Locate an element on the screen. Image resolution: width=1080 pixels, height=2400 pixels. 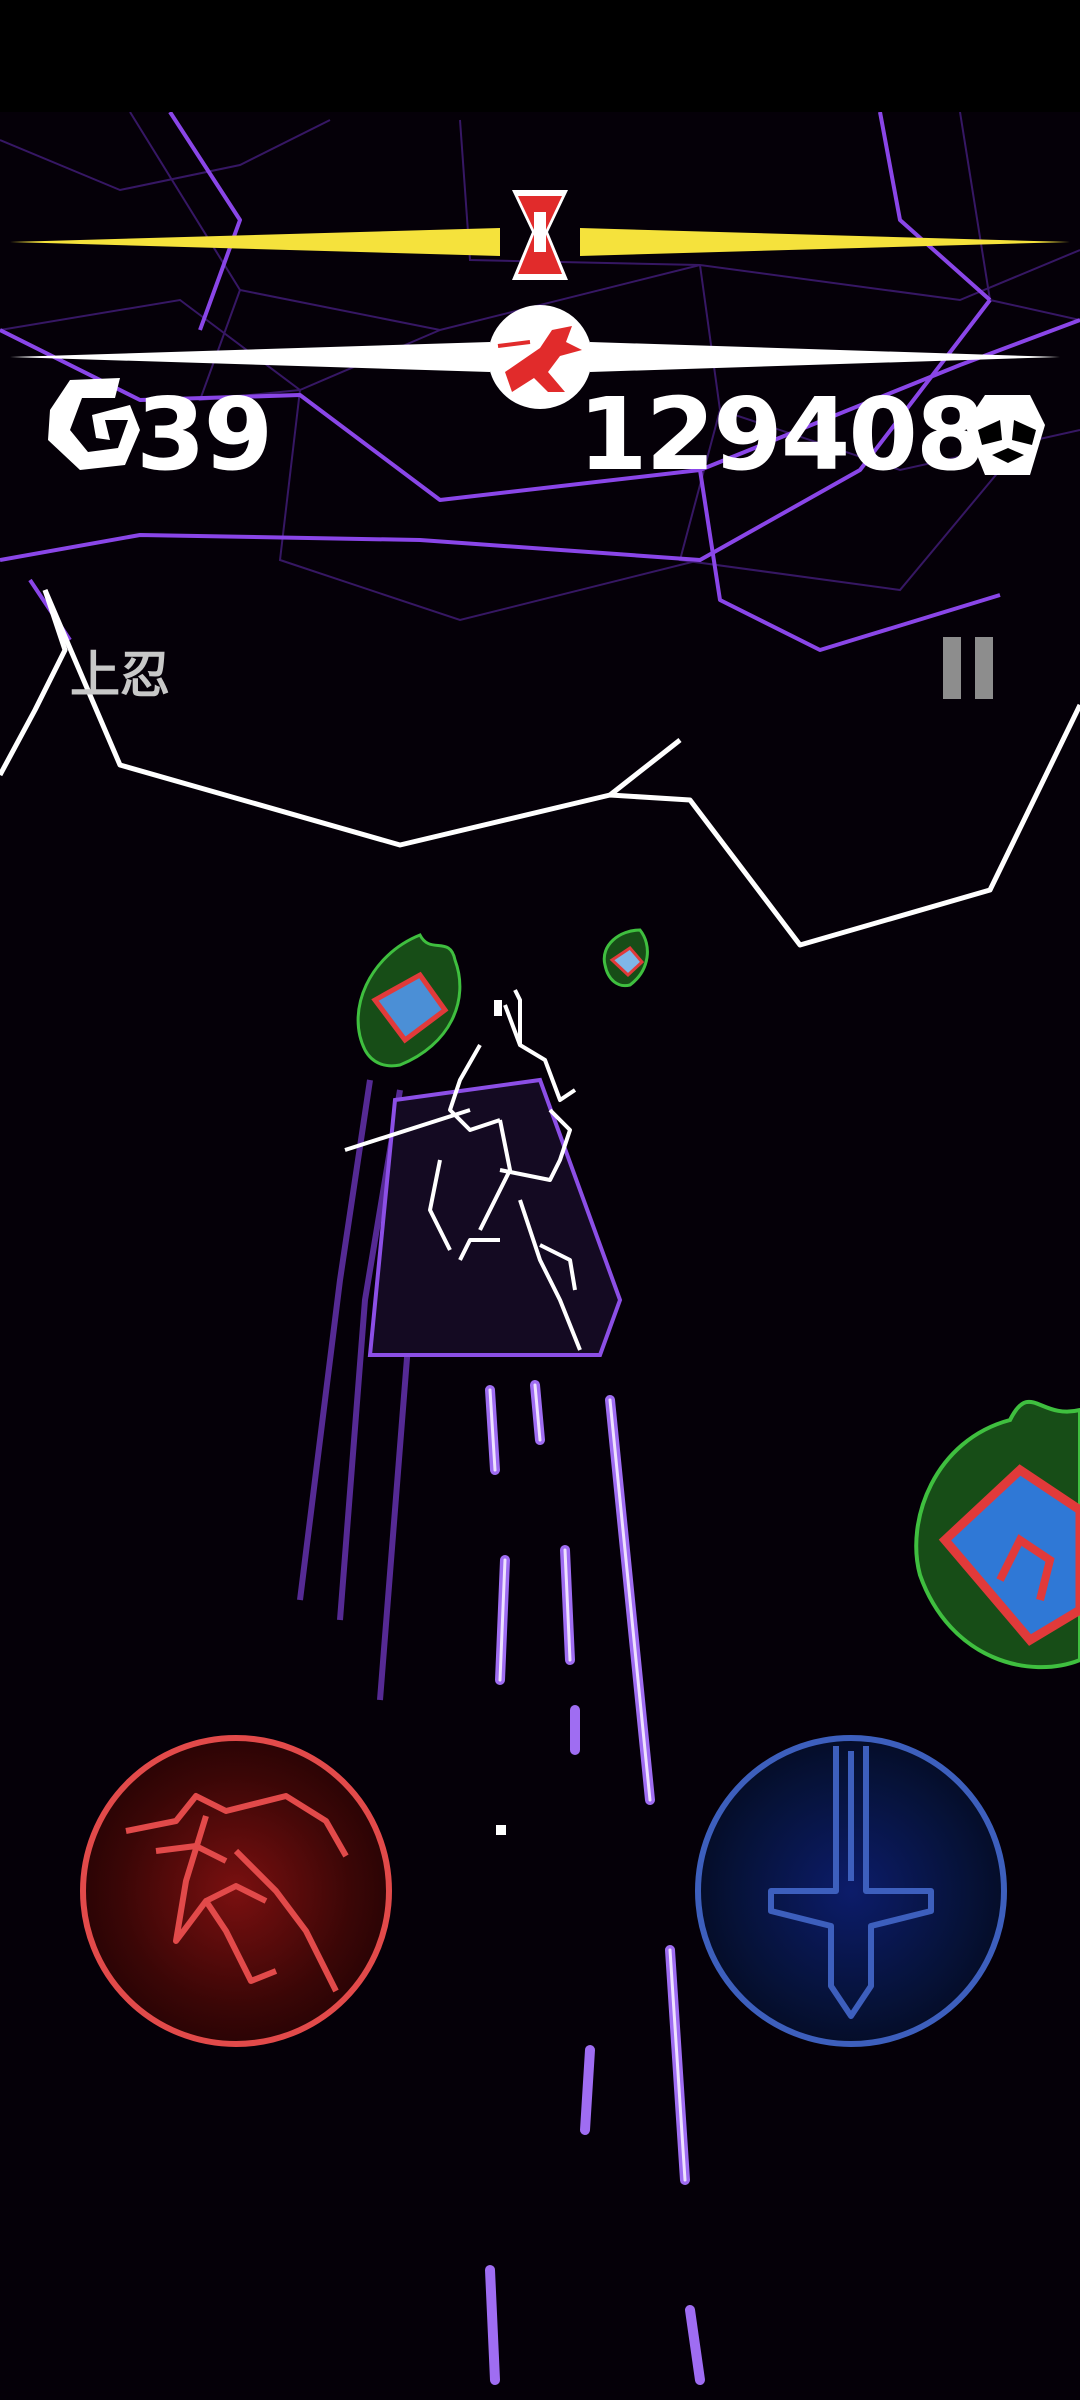
spiral-g-icon is located at coordinates (94, 424).